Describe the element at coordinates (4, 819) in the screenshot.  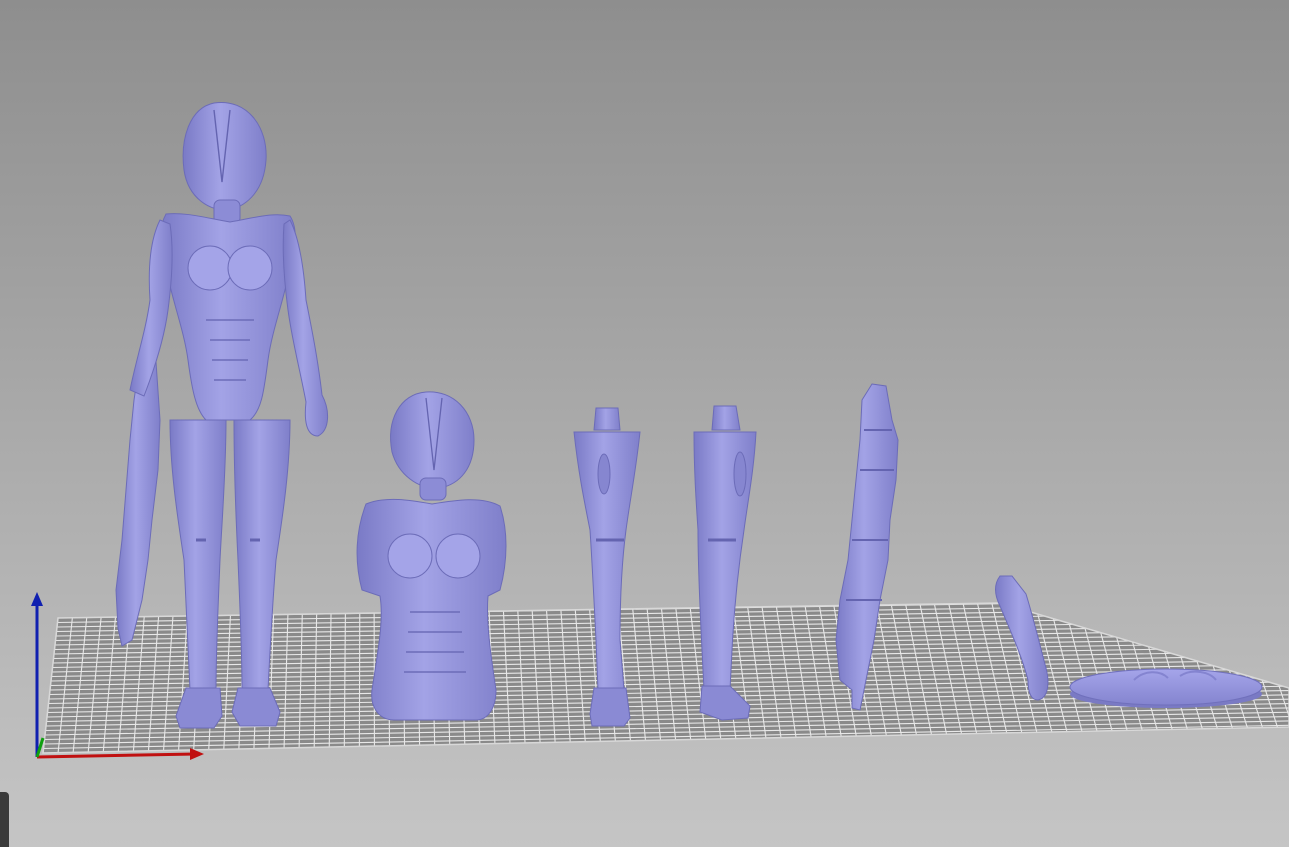
I see `collapse-sidebar-handle` at that location.